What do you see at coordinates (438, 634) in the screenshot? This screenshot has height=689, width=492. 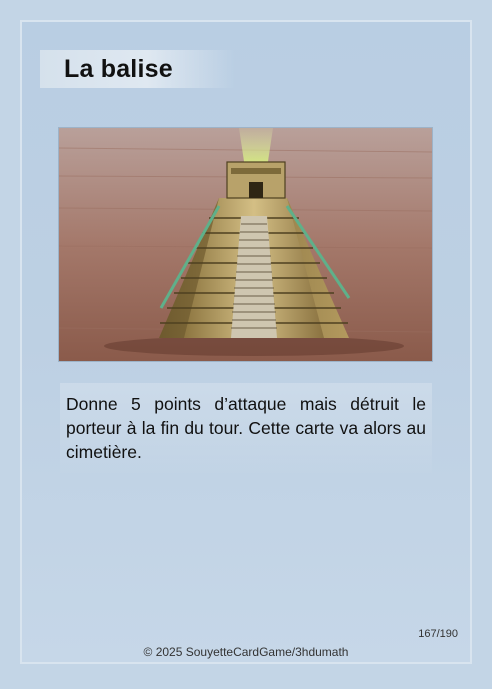 I see `card-number: 167/190` at bounding box center [438, 634].